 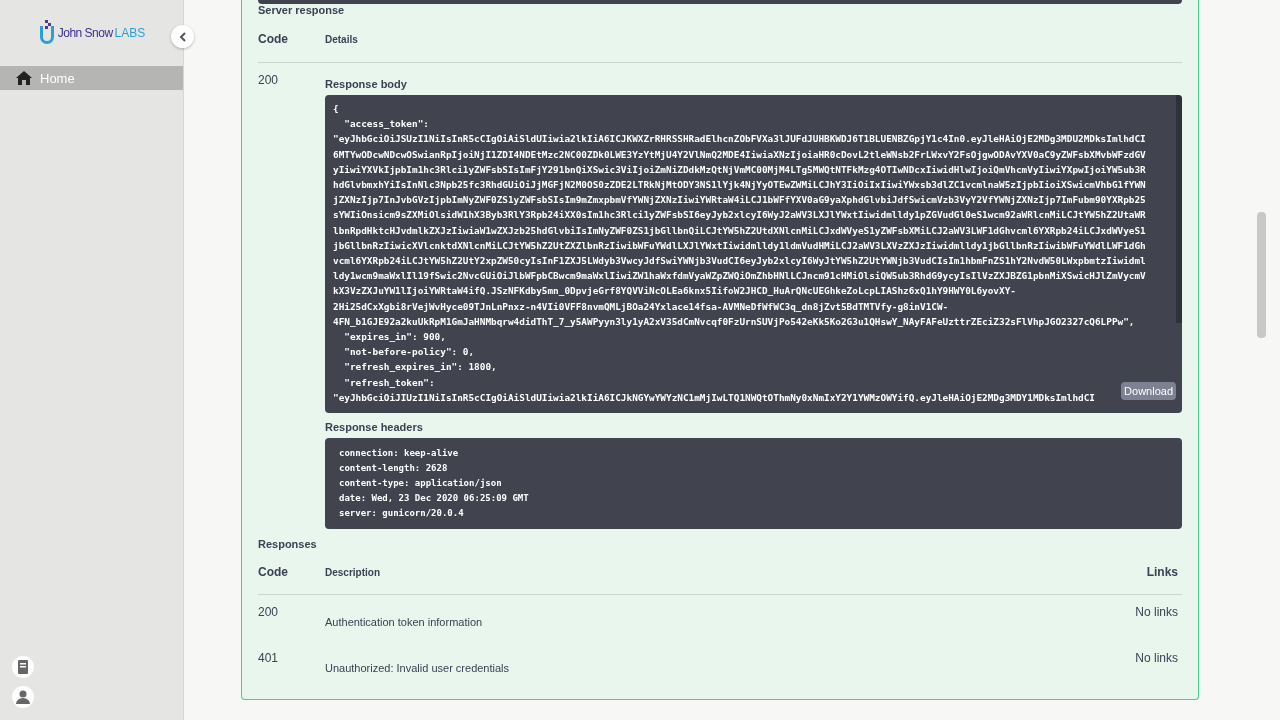 I want to click on code-line: server: gunicorn/20.0.4, so click(x=402, y=513).